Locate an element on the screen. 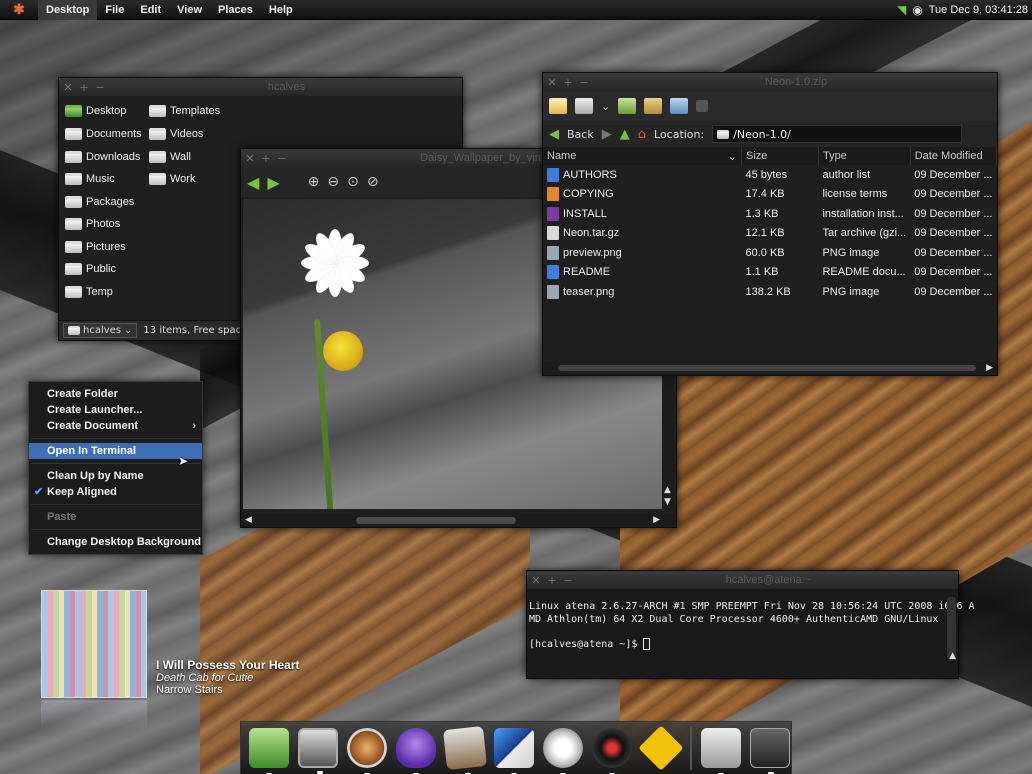 This screenshot has width=1032, height=774. menu-item-create-folder: Create Folder is located at coordinates (115, 394).